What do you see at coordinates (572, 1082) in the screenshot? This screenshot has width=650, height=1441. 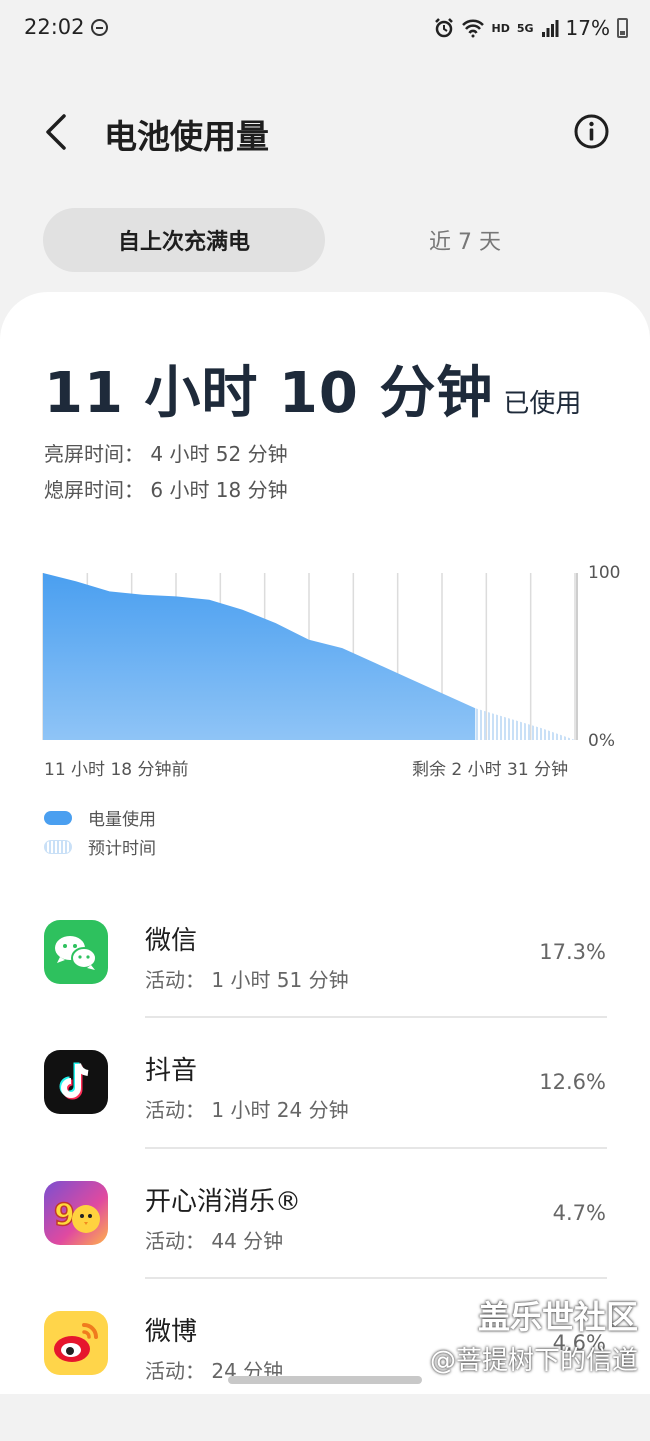 I see `app-percent: 12.6%` at bounding box center [572, 1082].